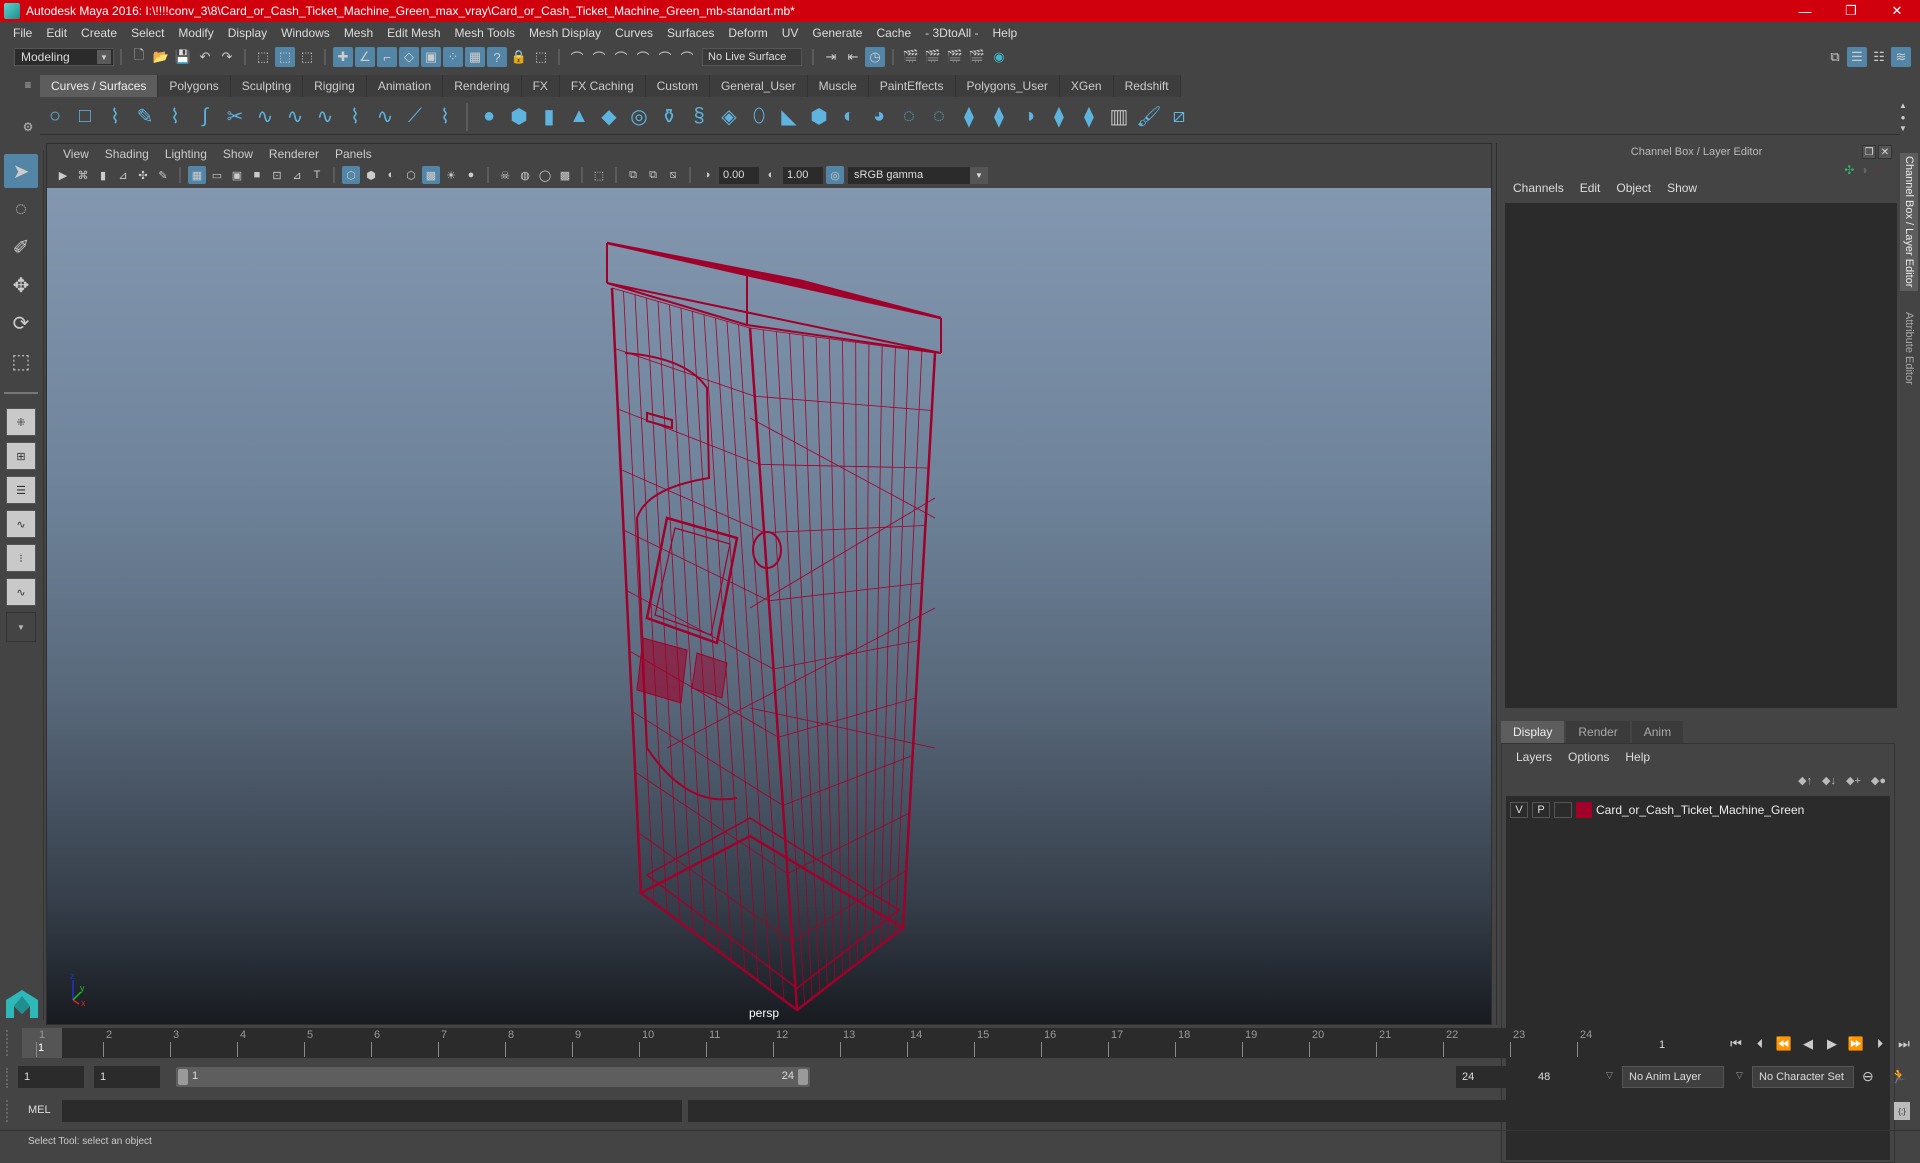  What do you see at coordinates (789, 117) in the screenshot?
I see `birail-icon: ◣` at bounding box center [789, 117].